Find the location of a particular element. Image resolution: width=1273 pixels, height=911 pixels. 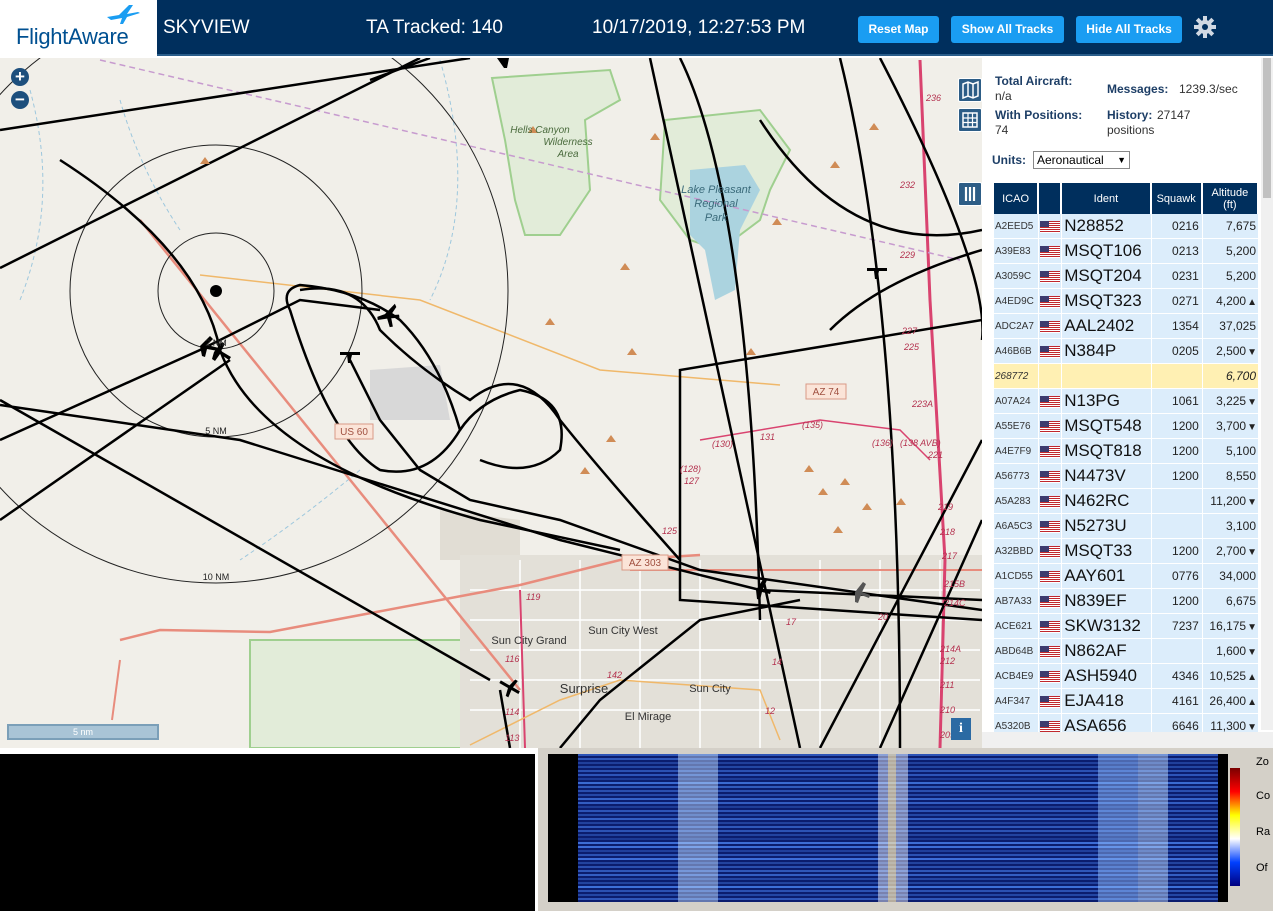

altitude-cell: 10,525▲ is located at coordinates (1230, 676).